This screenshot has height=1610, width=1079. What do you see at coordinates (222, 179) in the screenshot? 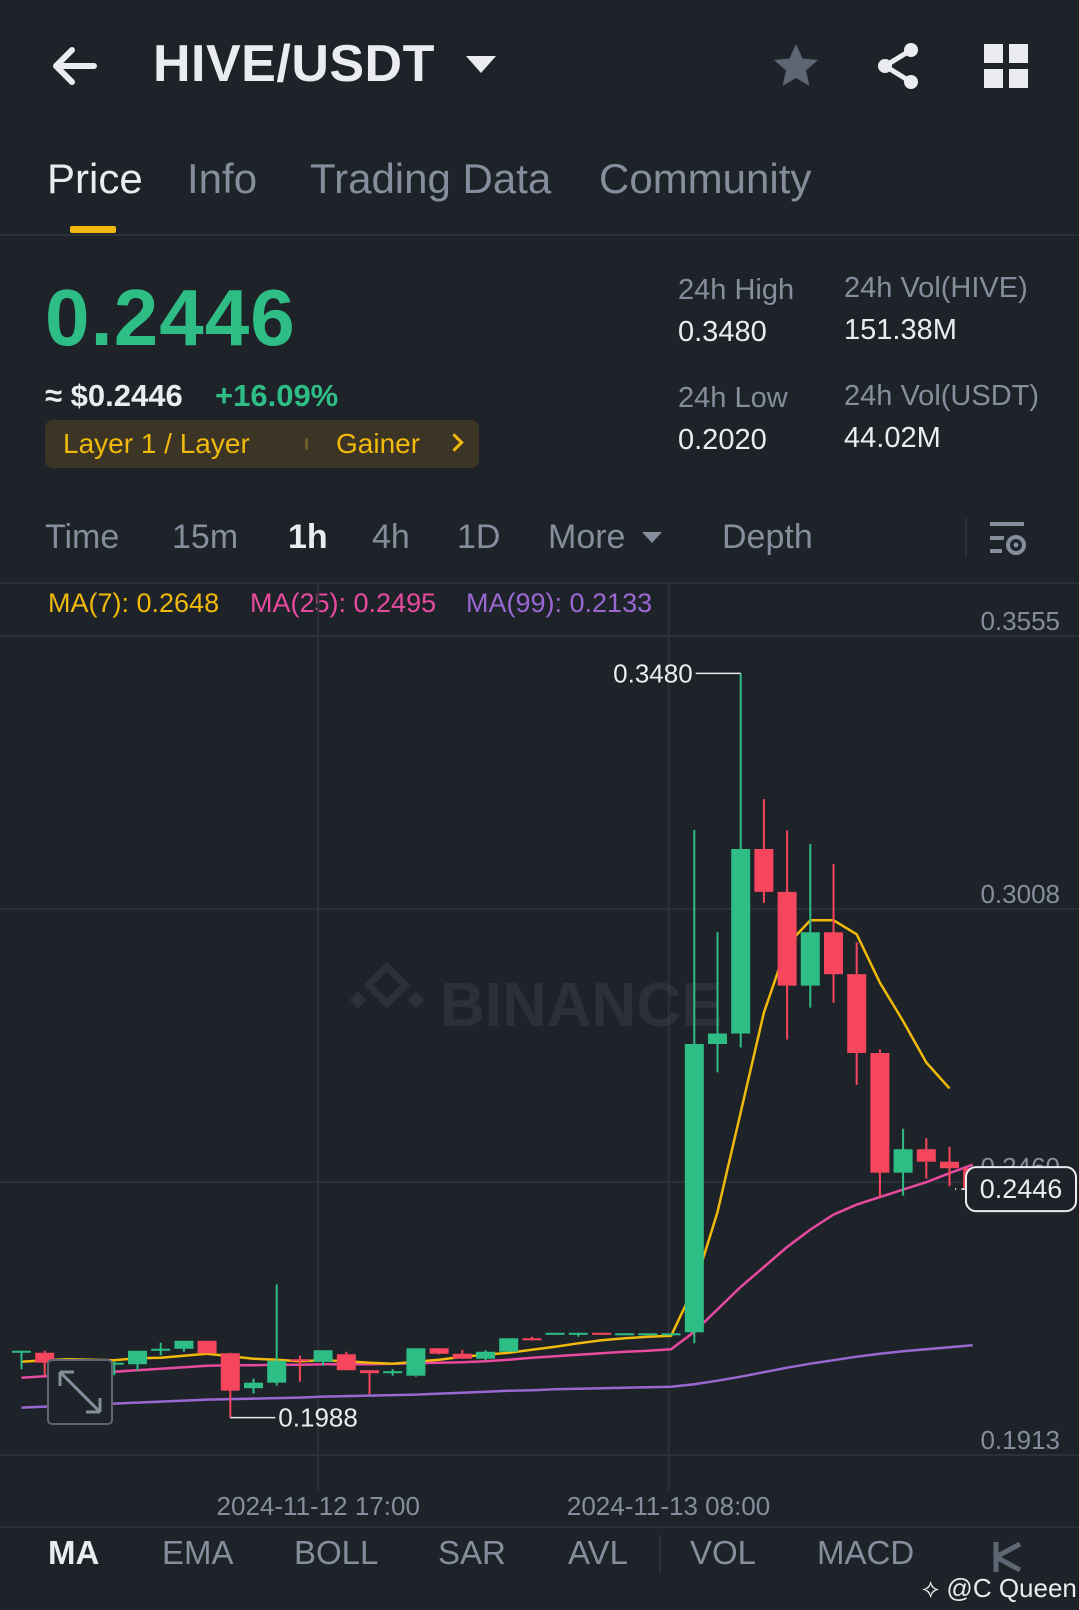
I see `tab-info: Info` at bounding box center [222, 179].